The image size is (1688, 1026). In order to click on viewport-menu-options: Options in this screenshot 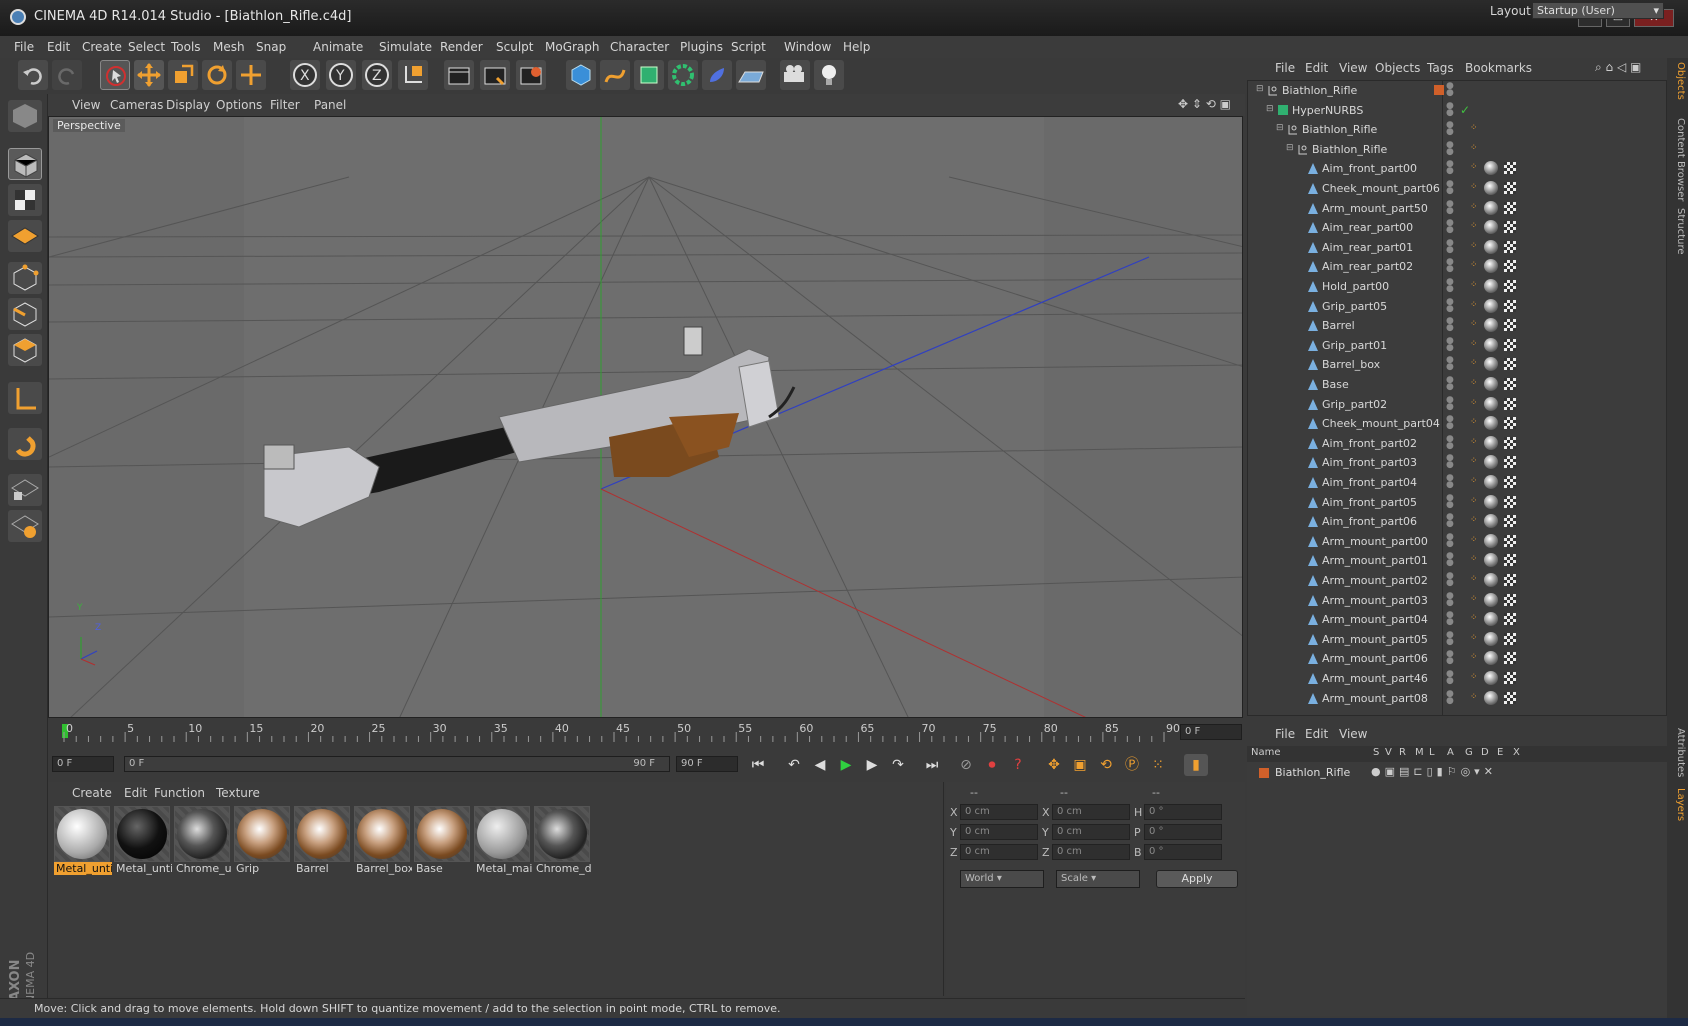, I will do `click(239, 105)`.